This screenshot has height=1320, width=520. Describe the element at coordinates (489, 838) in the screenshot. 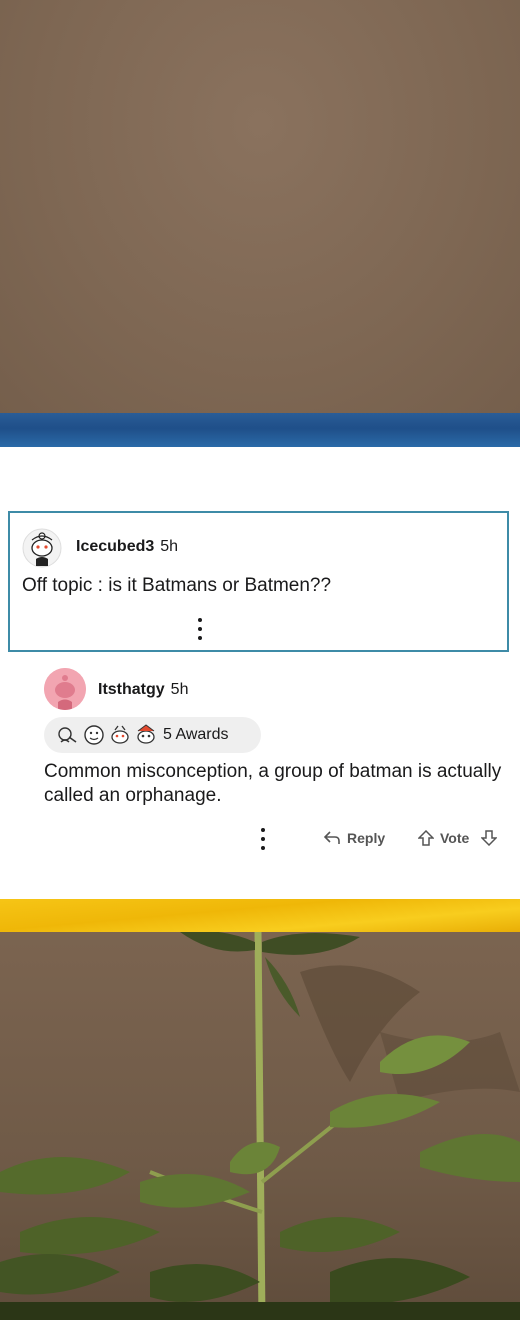

I see `downvote-arrow-icon` at that location.